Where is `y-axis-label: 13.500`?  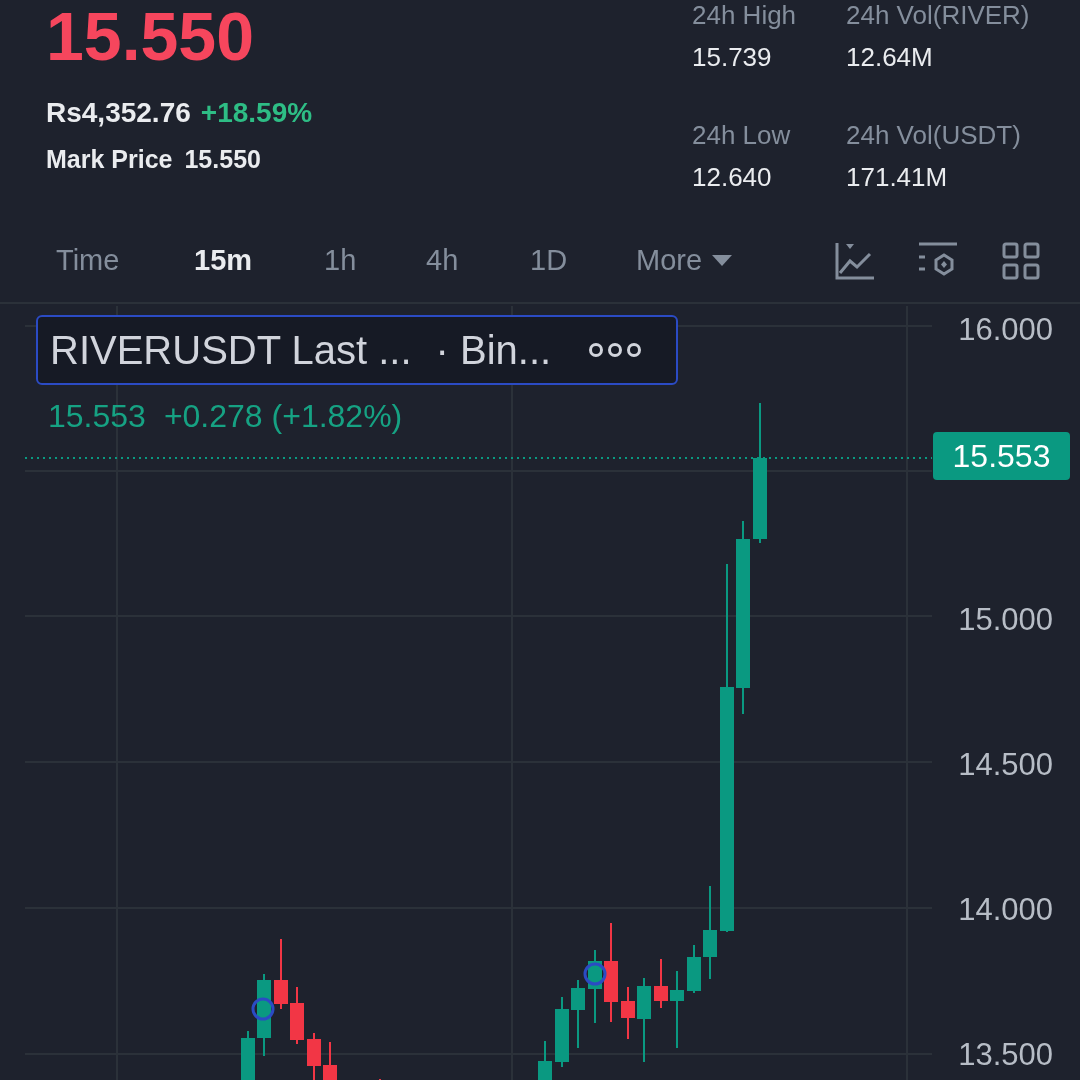
y-axis-label: 13.500 is located at coordinates (1005, 1054).